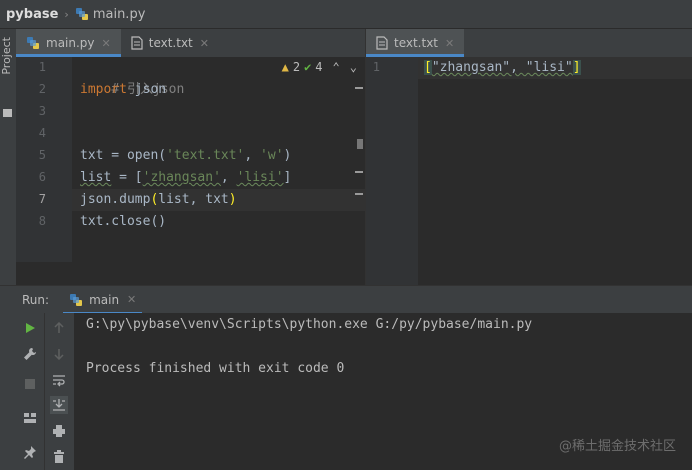  I want to click on project-folder-icon, so click(7, 113).